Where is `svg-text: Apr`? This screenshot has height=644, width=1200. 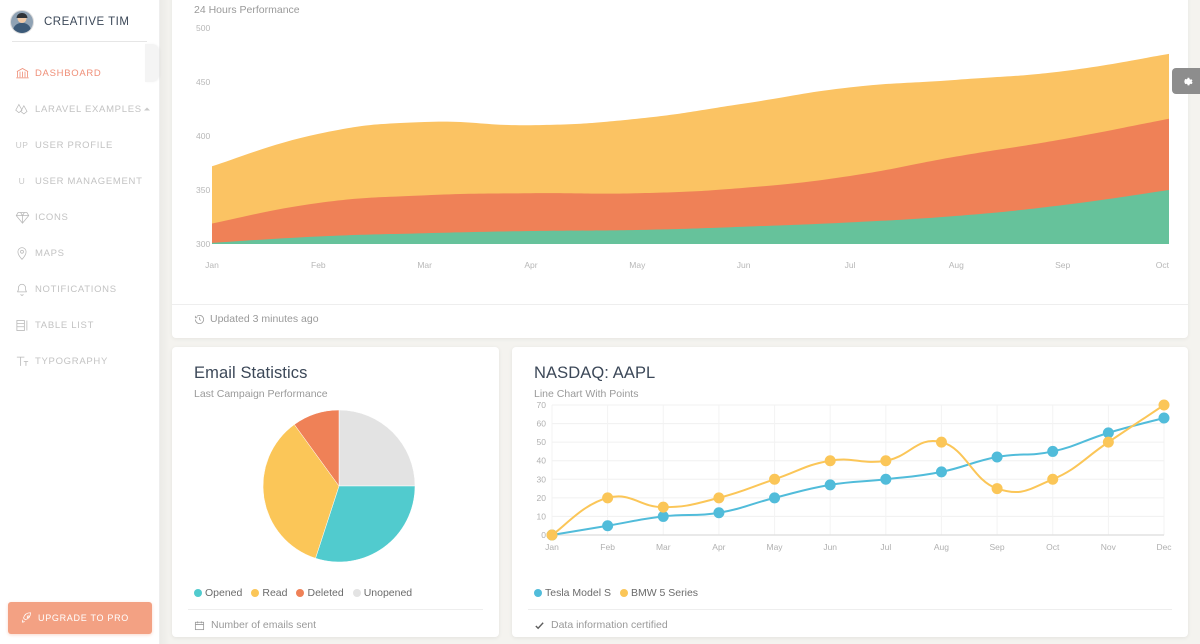 svg-text: Apr is located at coordinates (718, 547).